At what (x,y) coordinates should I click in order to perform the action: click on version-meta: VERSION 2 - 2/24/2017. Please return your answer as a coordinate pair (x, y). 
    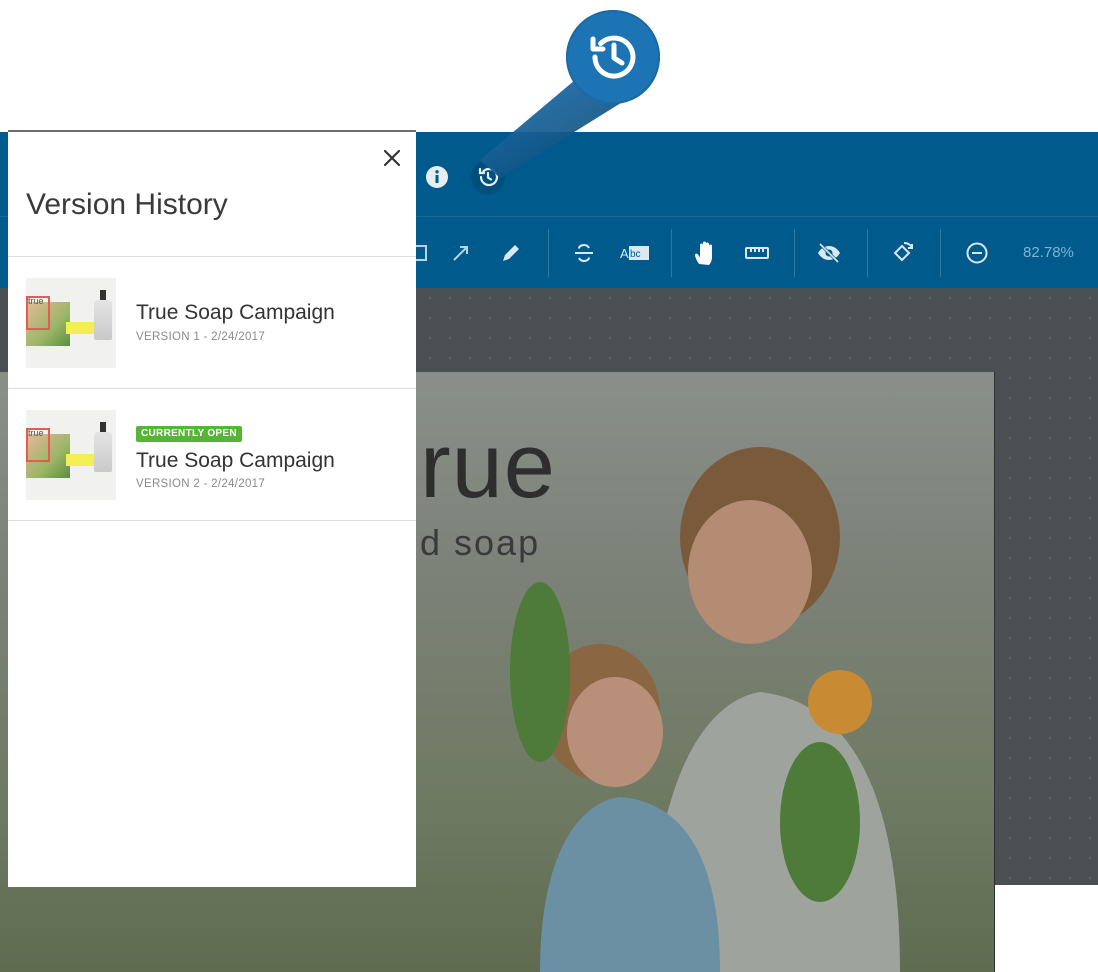
    Looking at the image, I should click on (201, 484).